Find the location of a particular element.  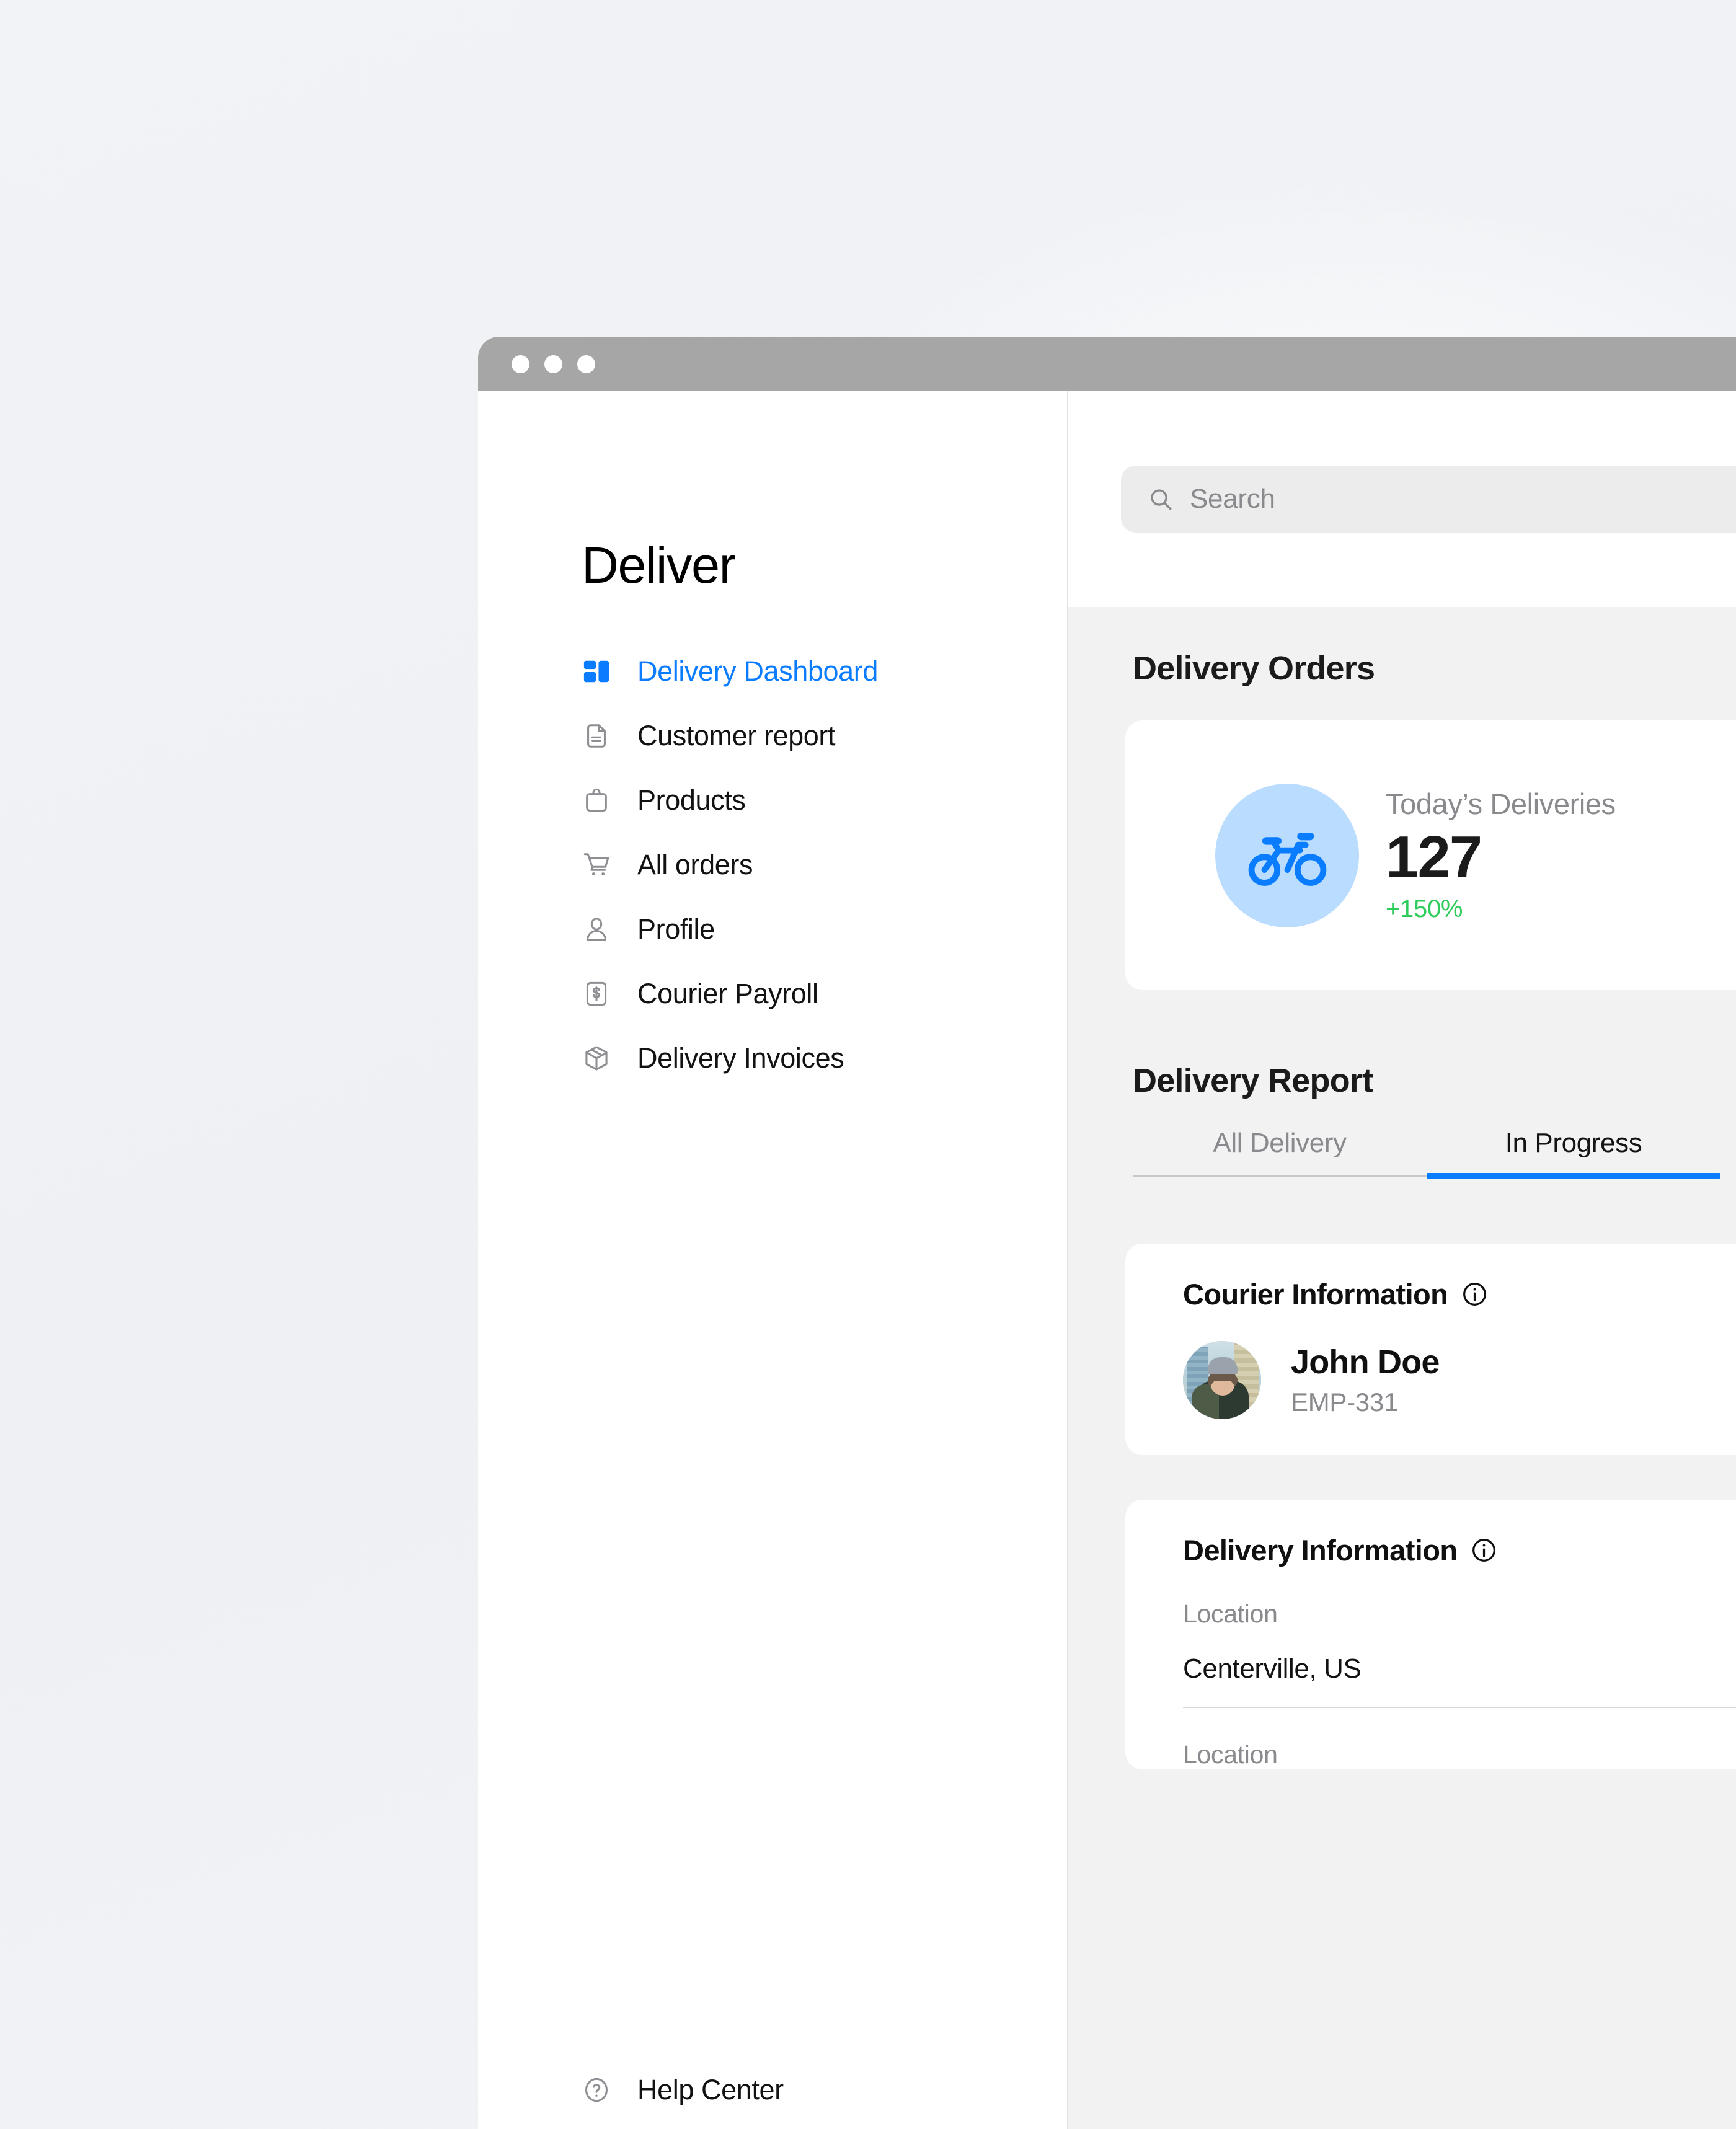

window-titlebar is located at coordinates (1107, 364).